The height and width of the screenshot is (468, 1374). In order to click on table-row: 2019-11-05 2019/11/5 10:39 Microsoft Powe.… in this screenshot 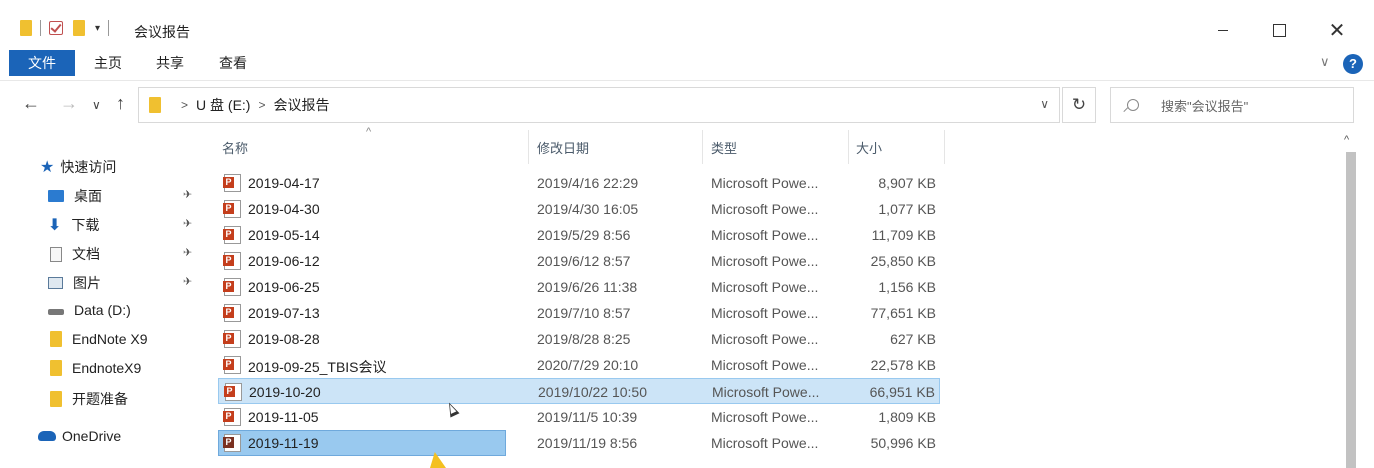, I will do `click(579, 417)`.